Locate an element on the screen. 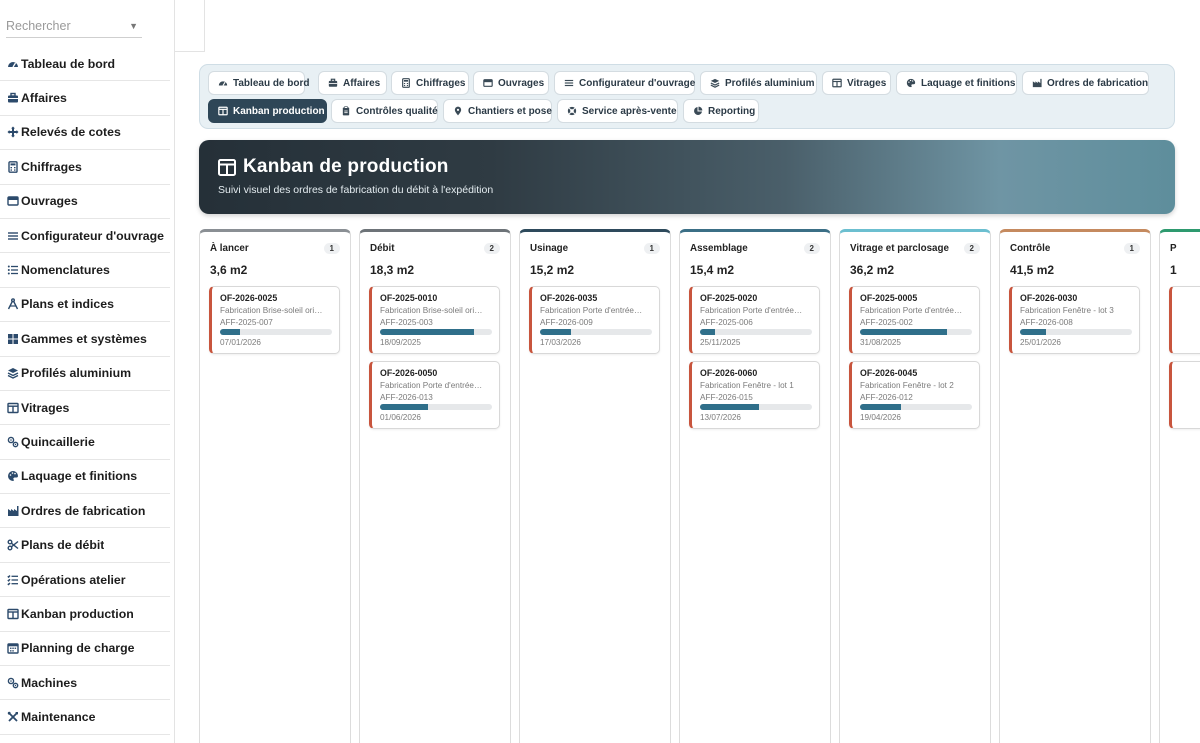  nav-chip-profiles-aluminium: Profilés aluminium is located at coordinates (758, 83).